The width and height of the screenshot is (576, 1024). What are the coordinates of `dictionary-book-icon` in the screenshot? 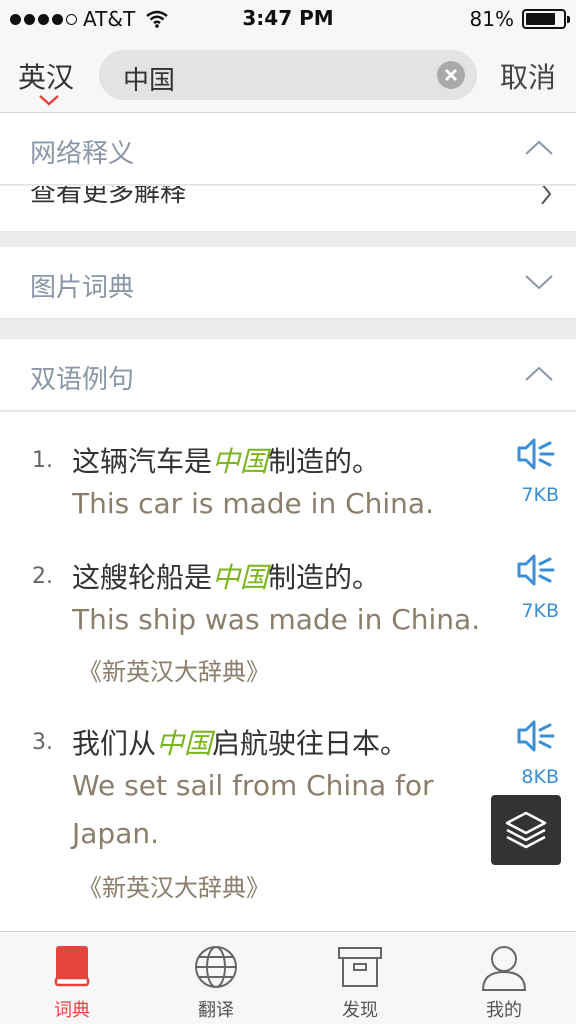 It's located at (72, 966).